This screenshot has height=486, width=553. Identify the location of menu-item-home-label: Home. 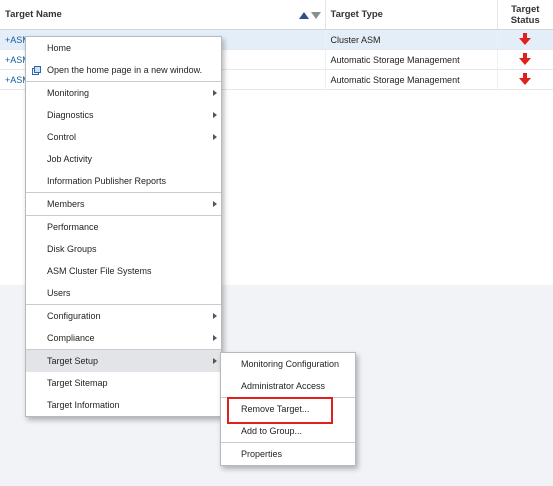
(59, 48).